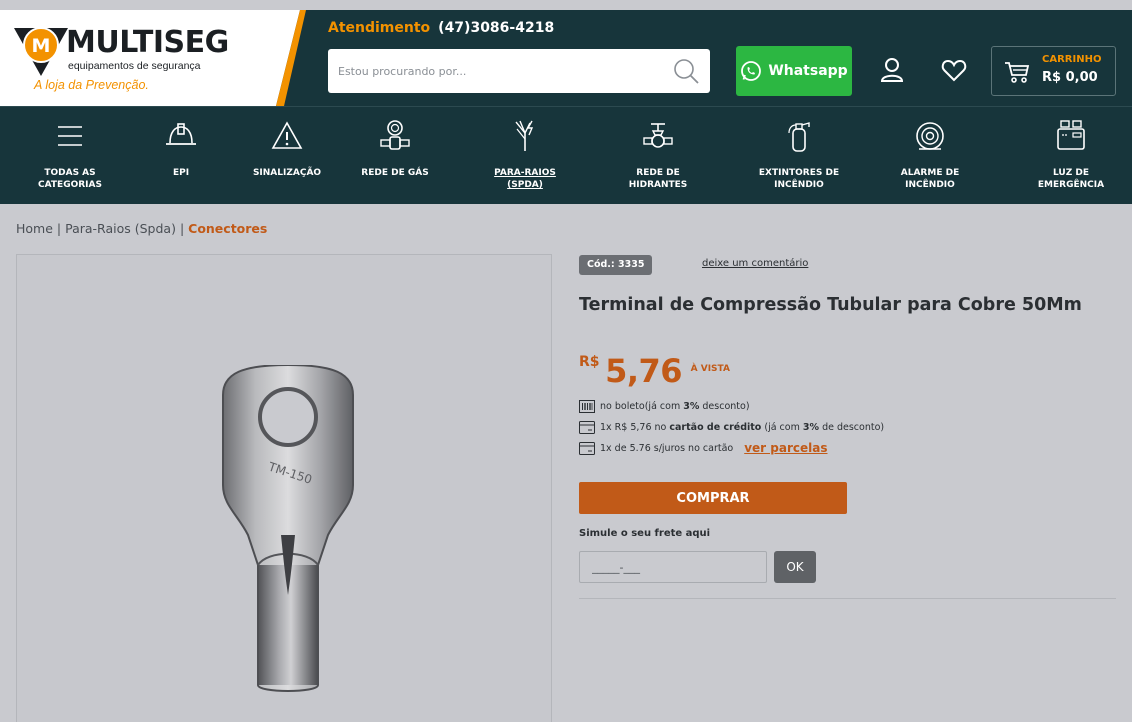 The width and height of the screenshot is (1132, 722). What do you see at coordinates (120, 228) in the screenshot?
I see `breadcrumb-category: Para-Raios (Spda)` at bounding box center [120, 228].